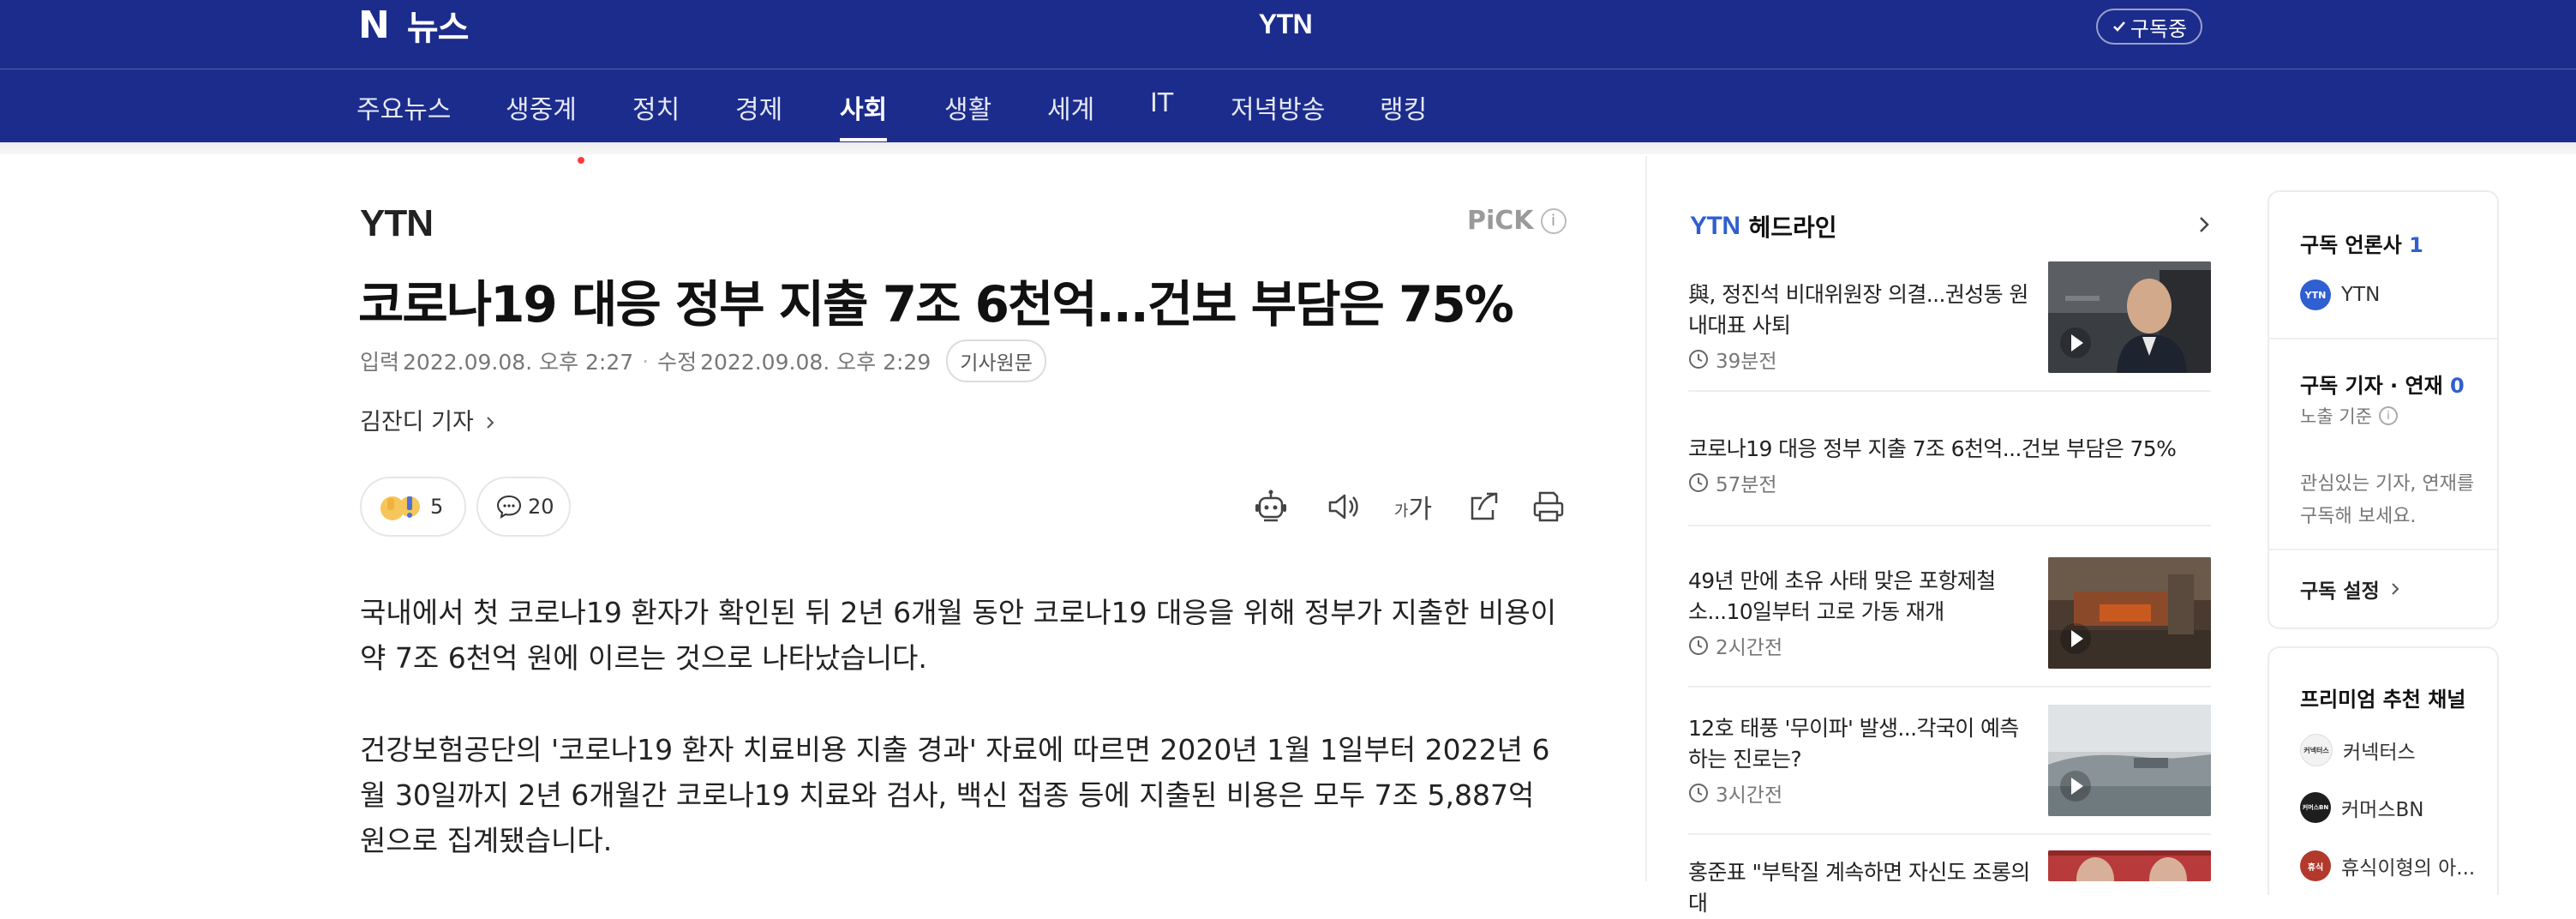 The image size is (2576, 919). Describe the element at coordinates (2316, 750) in the screenshot. I see `channel-avatar: 커넥터스` at that location.